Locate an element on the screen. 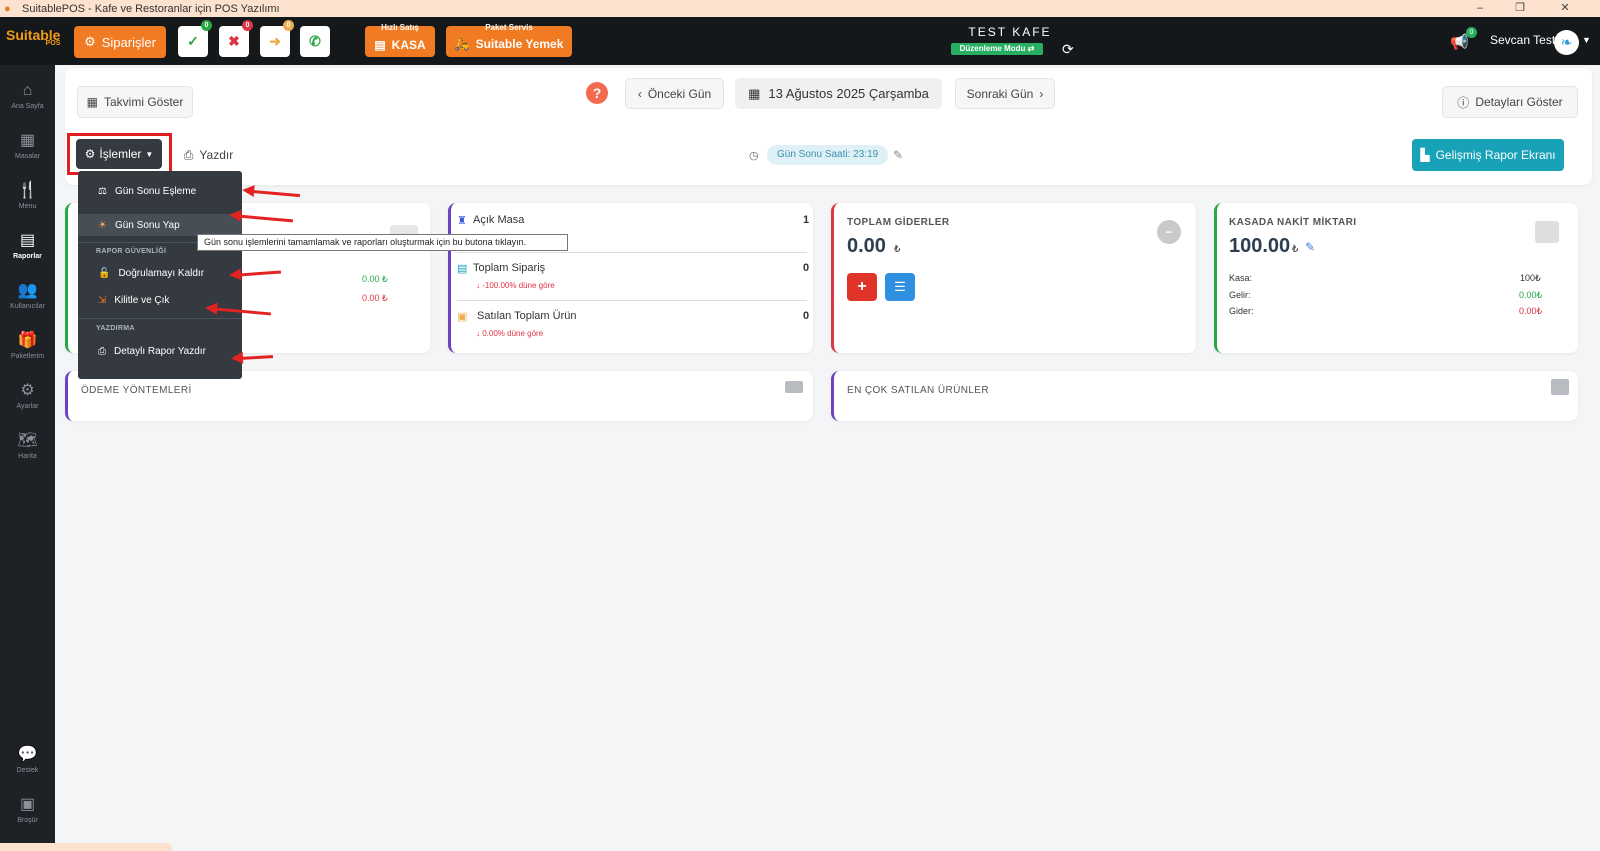 This screenshot has height=851, width=1600. payment-methods-title: ÖDEME YÖNTEMLERİ is located at coordinates (136, 390).